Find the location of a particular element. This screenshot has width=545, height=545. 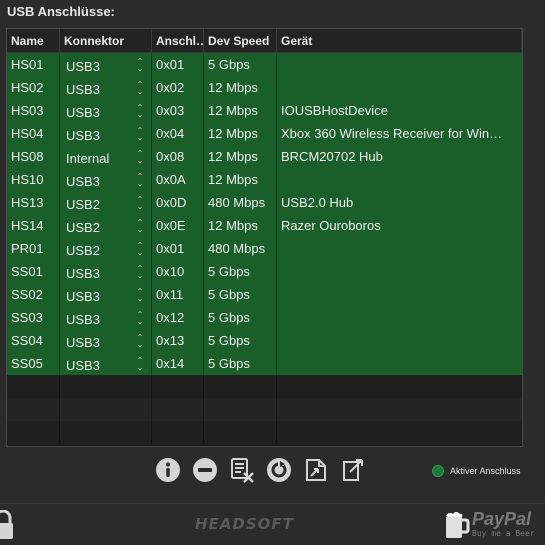

connector-value: USB2 is located at coordinates (83, 250).